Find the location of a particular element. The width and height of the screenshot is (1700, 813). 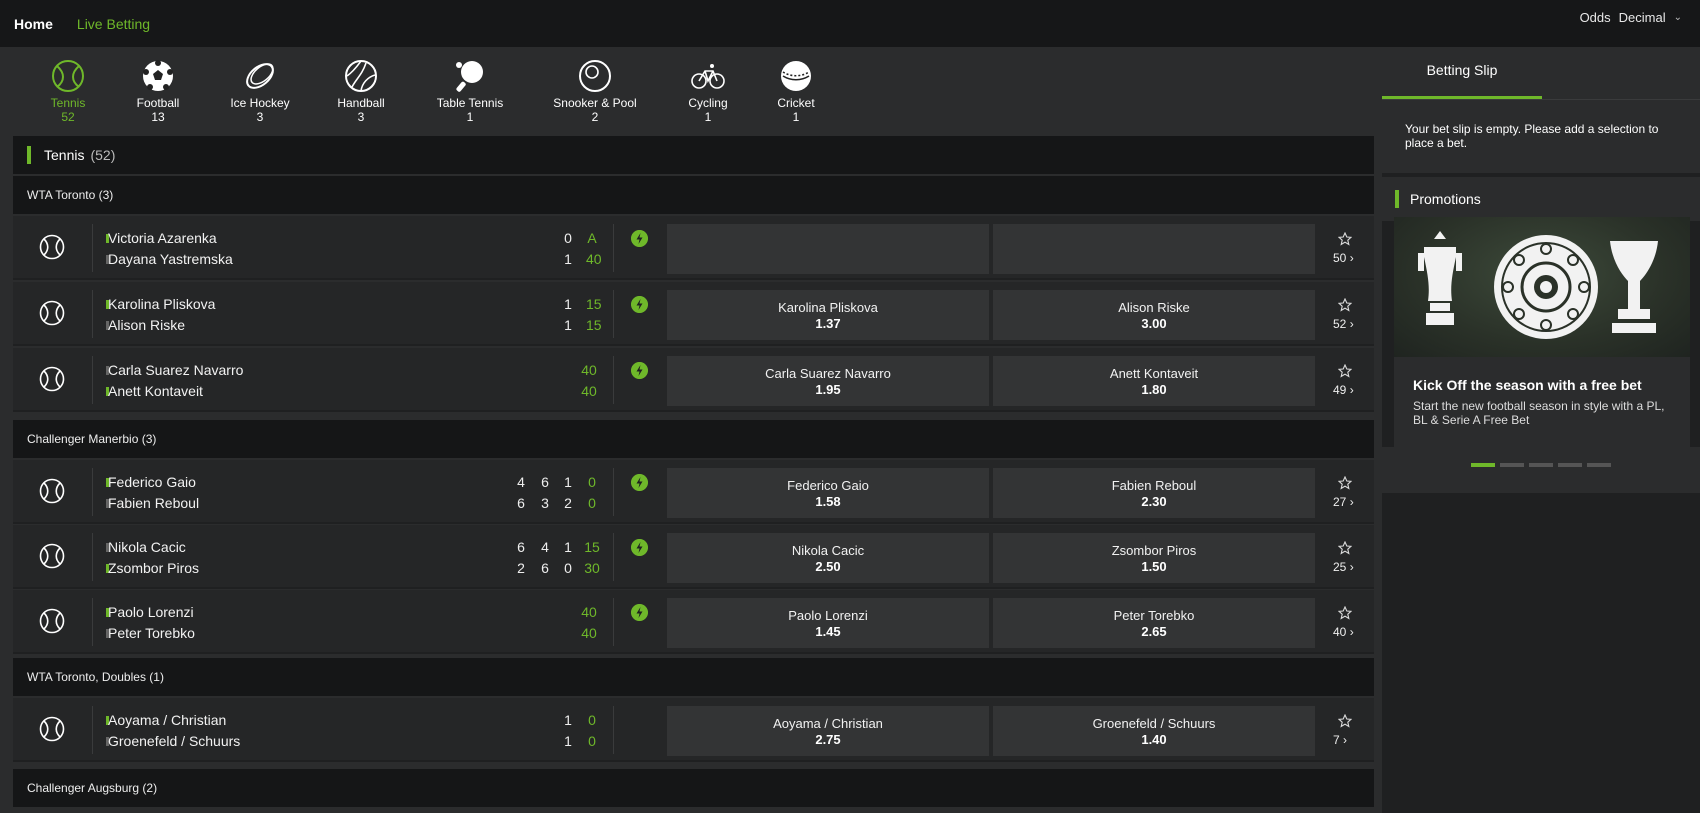

odds-format-selector: Odds Decimal ⌄ is located at coordinates (1631, 17).